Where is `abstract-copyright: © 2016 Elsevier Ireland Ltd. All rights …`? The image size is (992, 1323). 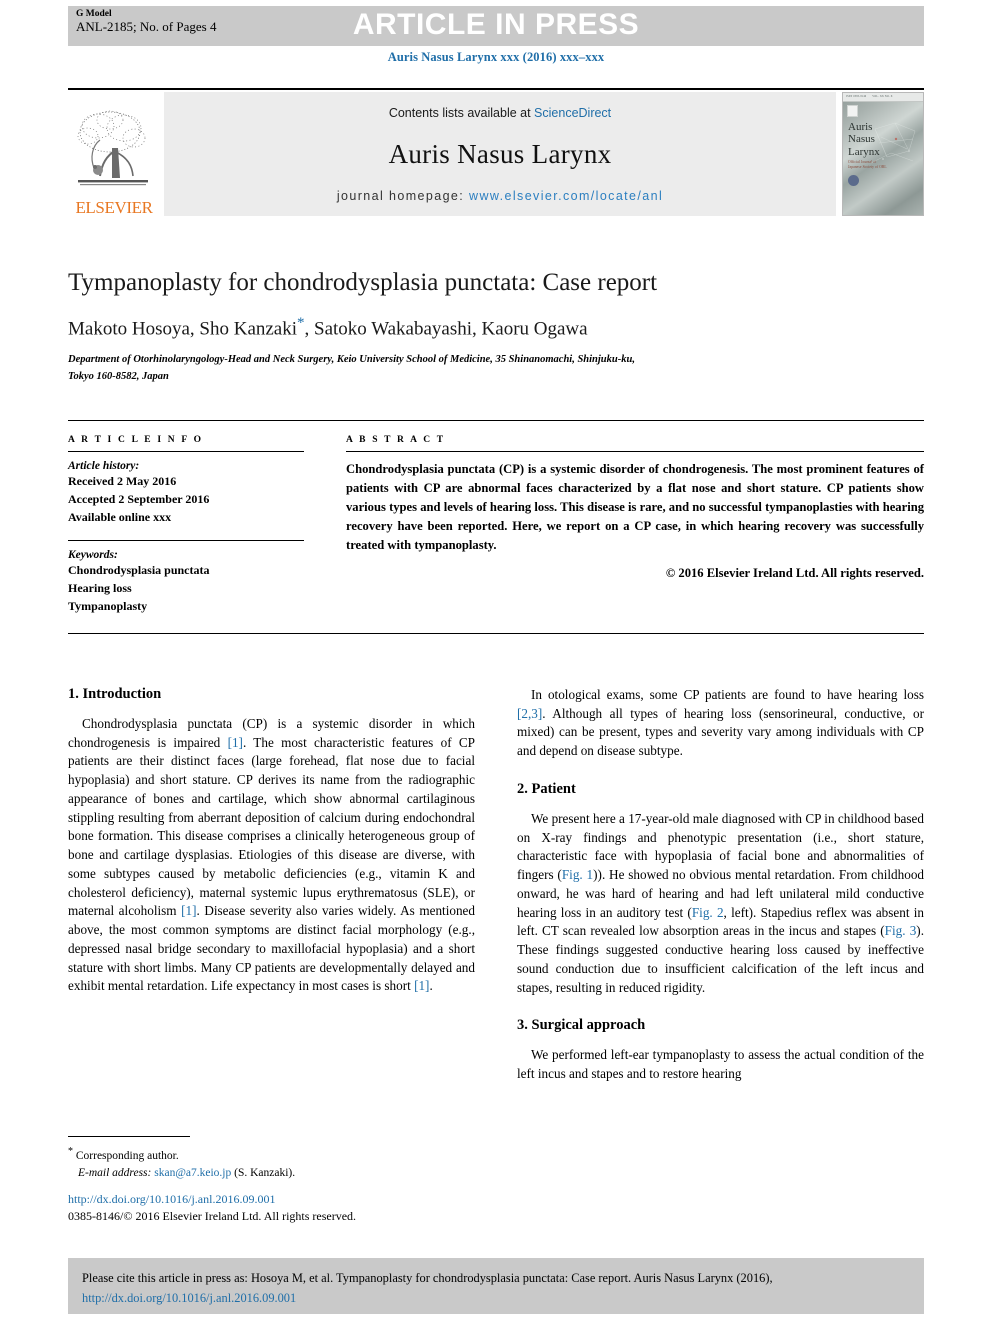 abstract-copyright: © 2016 Elsevier Ireland Ltd. All rights … is located at coordinates (794, 573).